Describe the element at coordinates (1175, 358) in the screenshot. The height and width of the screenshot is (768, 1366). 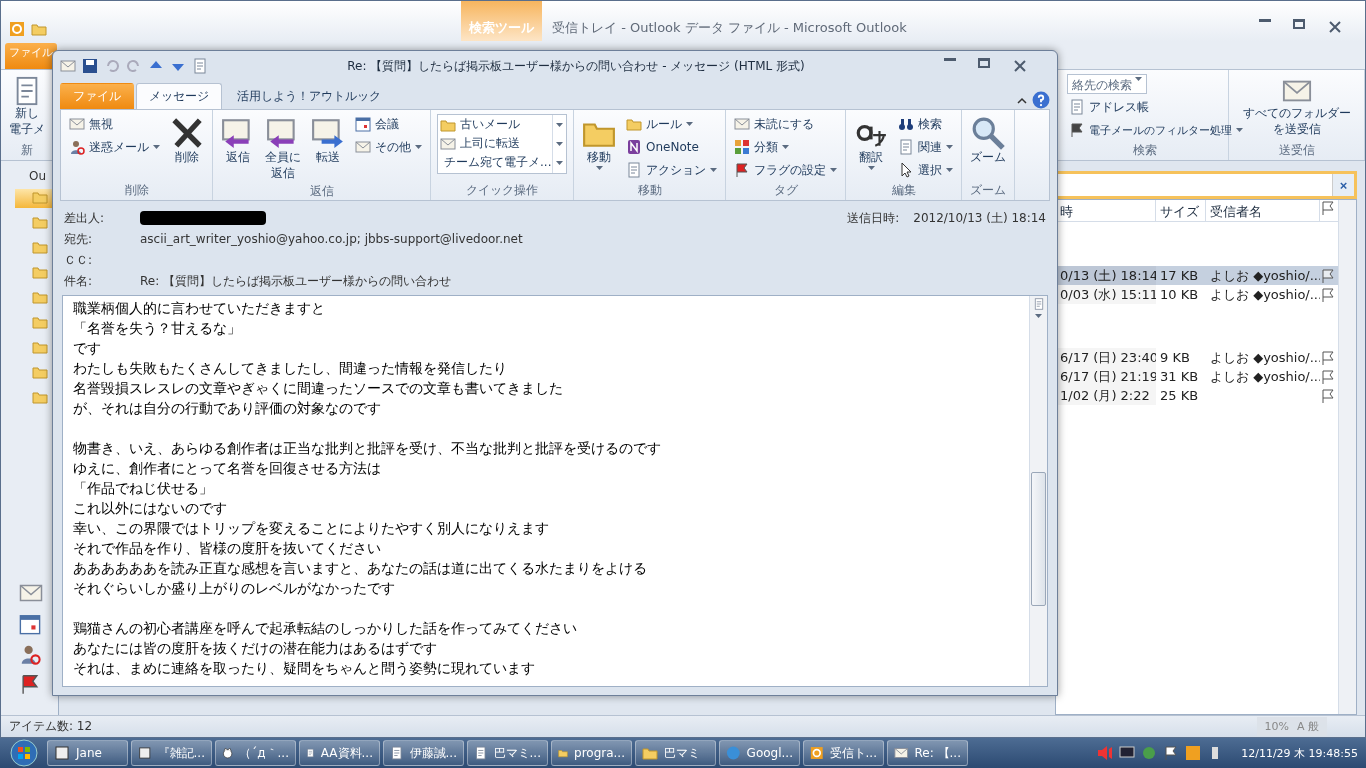
I see `size-cell-text: 9 KB` at that location.